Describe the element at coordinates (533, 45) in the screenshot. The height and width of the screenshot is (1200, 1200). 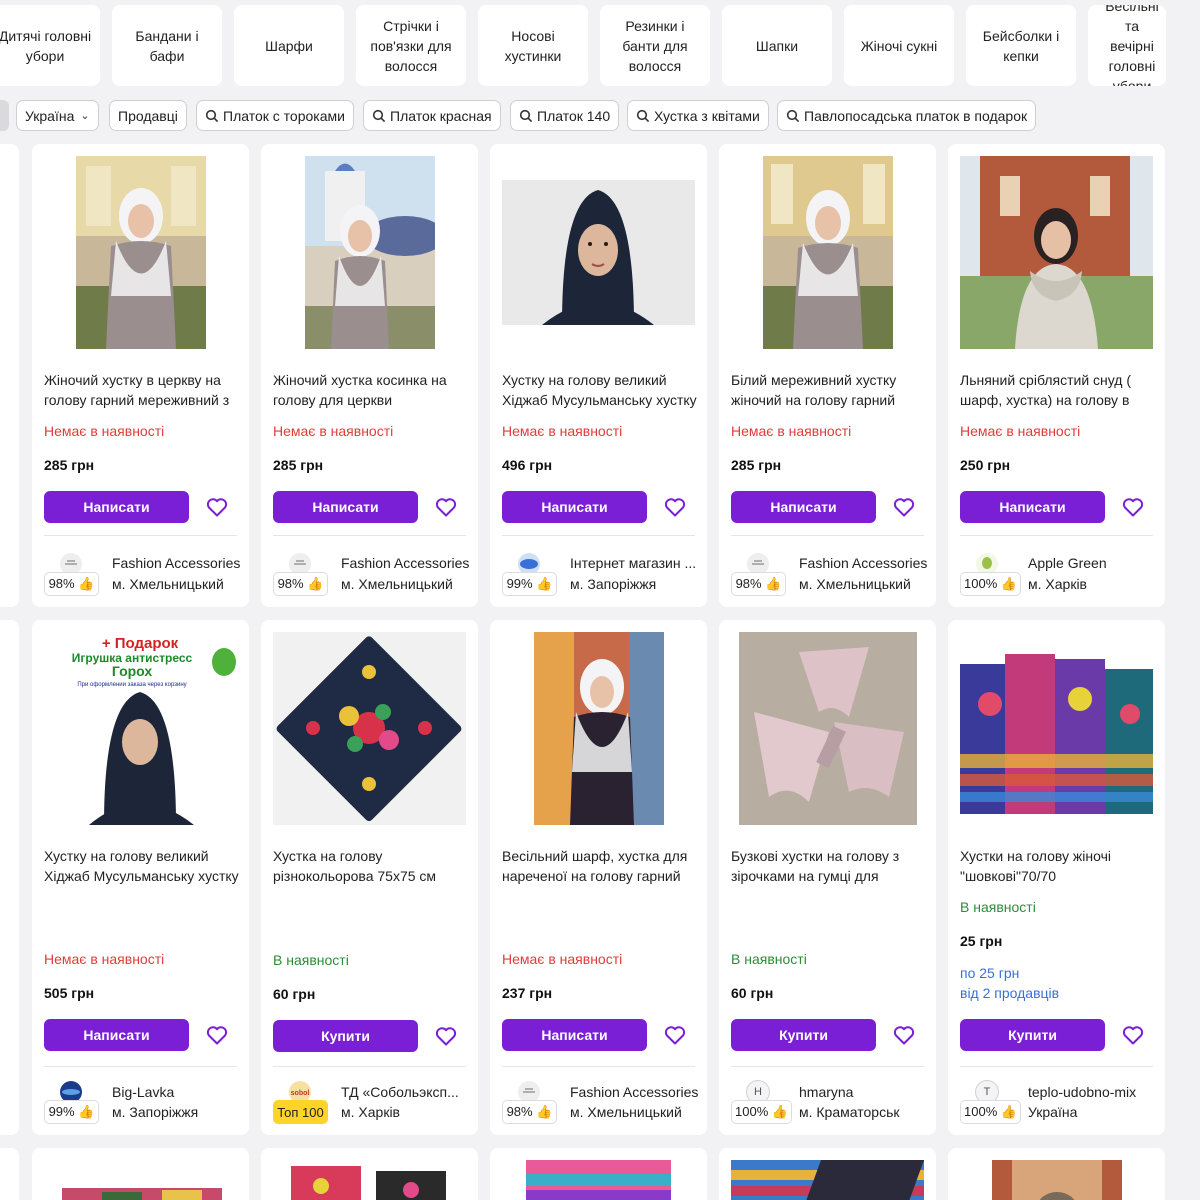
I see `category-handkerchiefs: Носові хустинки` at that location.